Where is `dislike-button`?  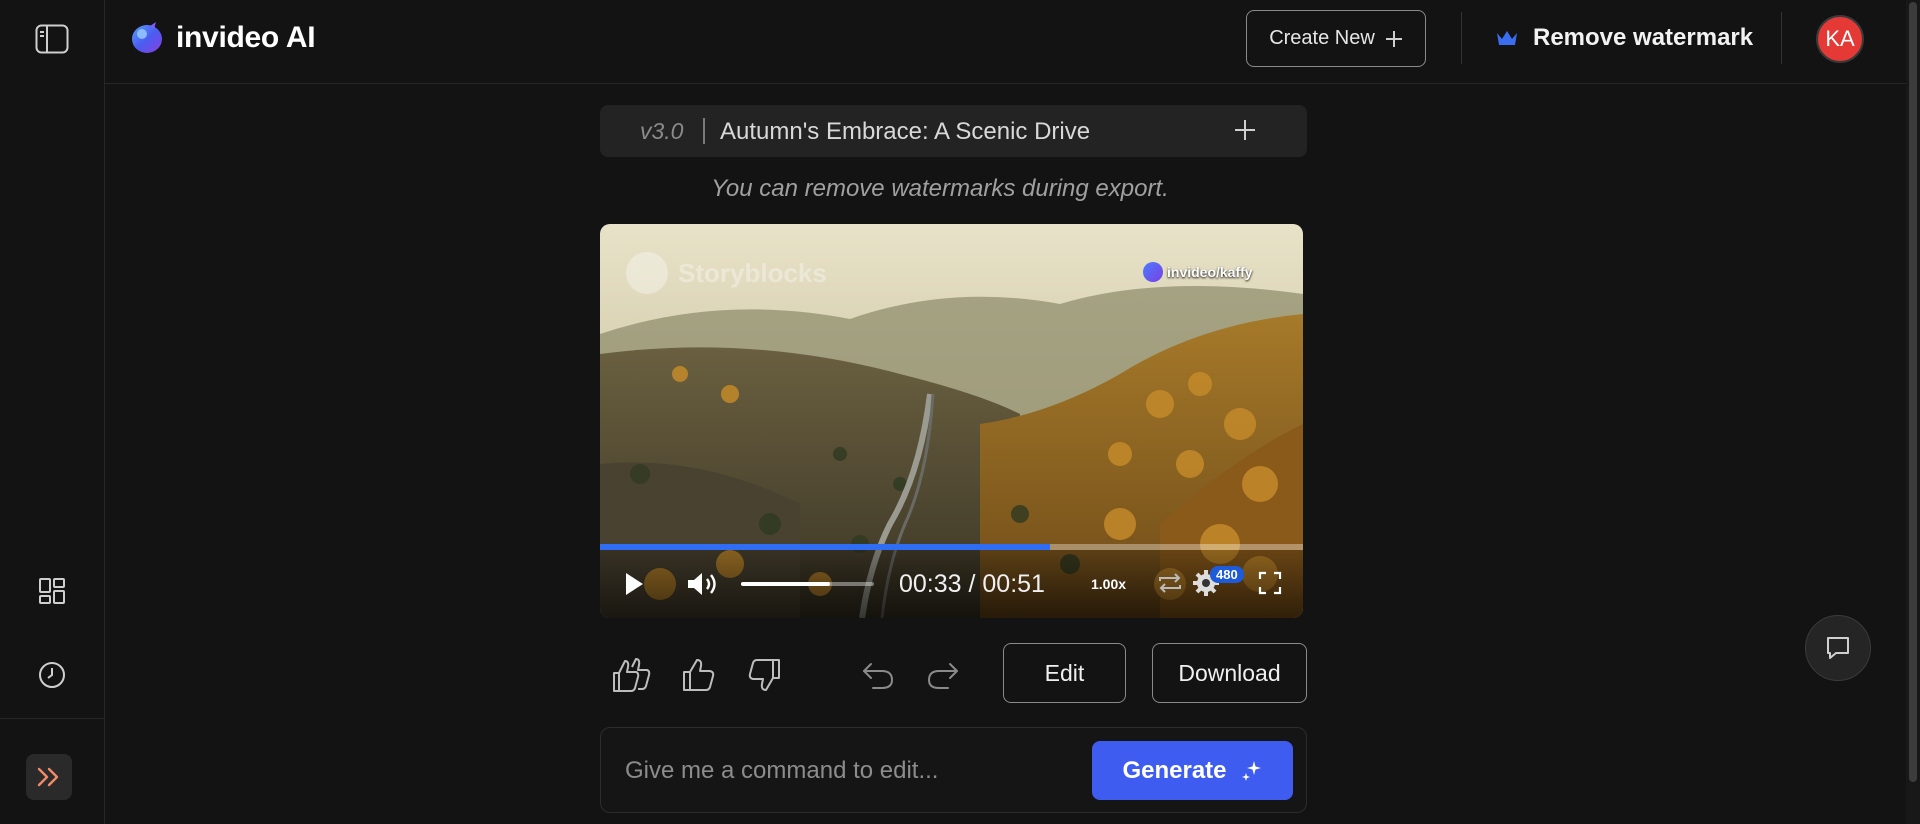
dislike-button is located at coordinates (764, 675).